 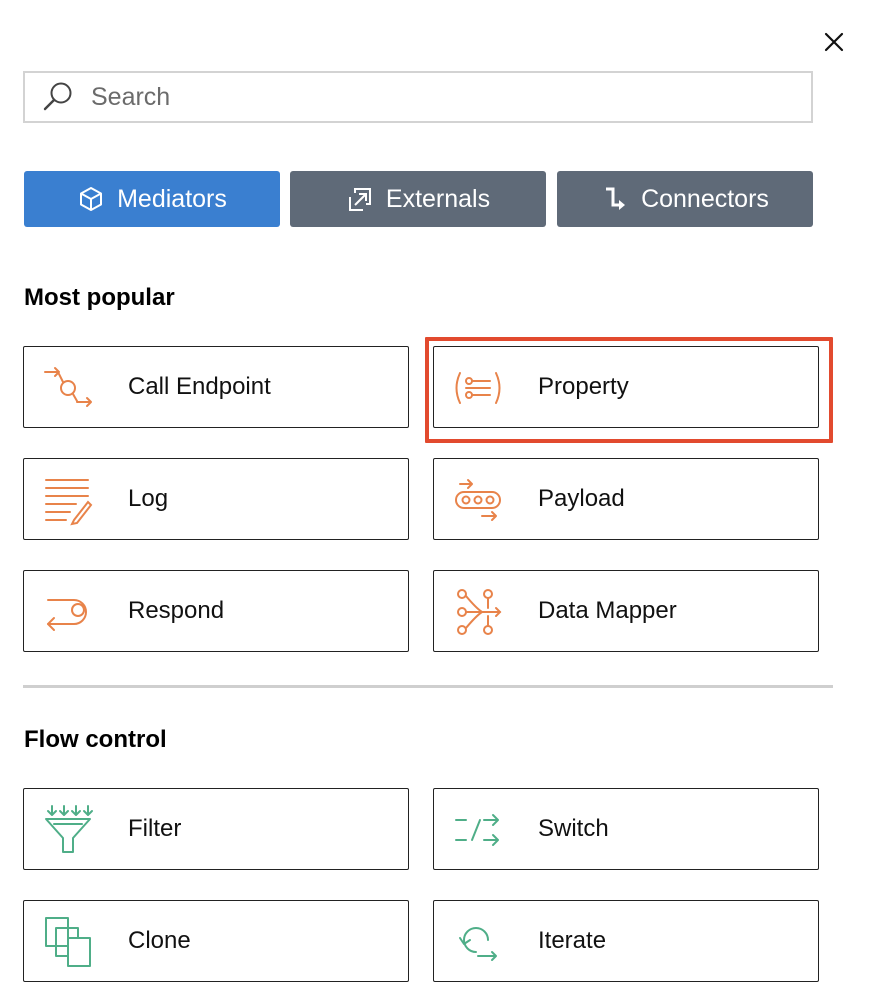 What do you see at coordinates (148, 498) in the screenshot?
I see `card-label: Log` at bounding box center [148, 498].